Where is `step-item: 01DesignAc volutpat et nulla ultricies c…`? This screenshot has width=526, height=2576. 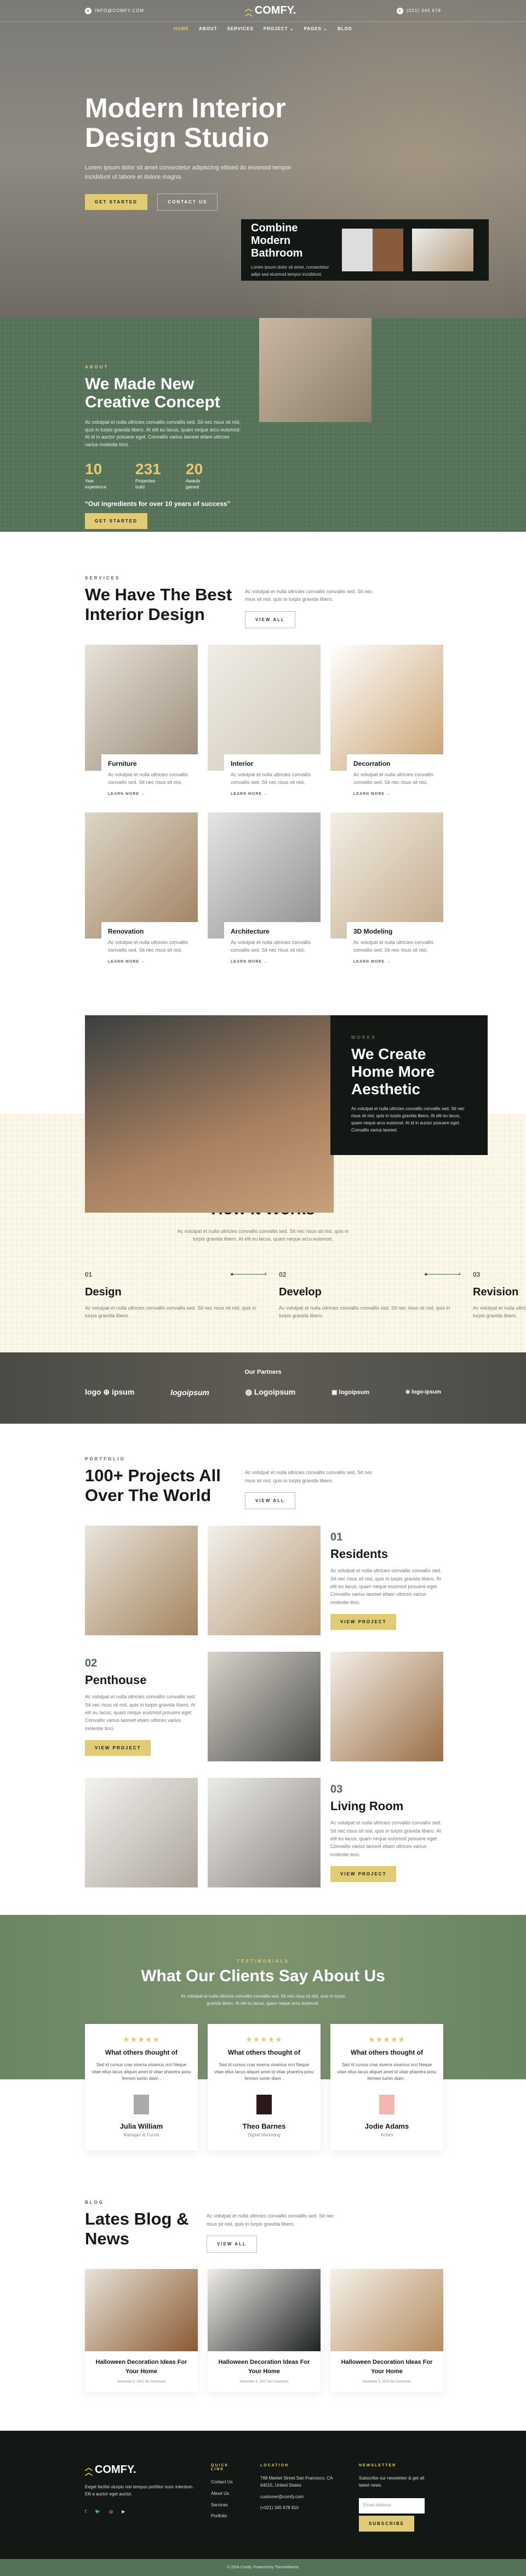
step-item: 01DesignAc volutpat et nulla ultricies c… is located at coordinates (176, 1295).